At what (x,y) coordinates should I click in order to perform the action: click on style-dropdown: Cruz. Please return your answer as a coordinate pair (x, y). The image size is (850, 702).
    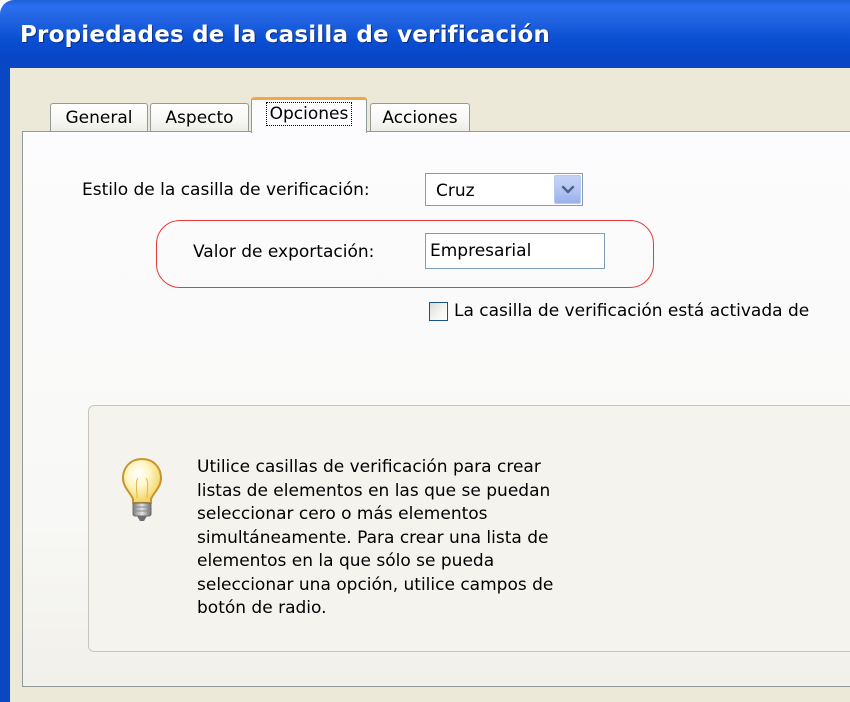
    Looking at the image, I should click on (504, 189).